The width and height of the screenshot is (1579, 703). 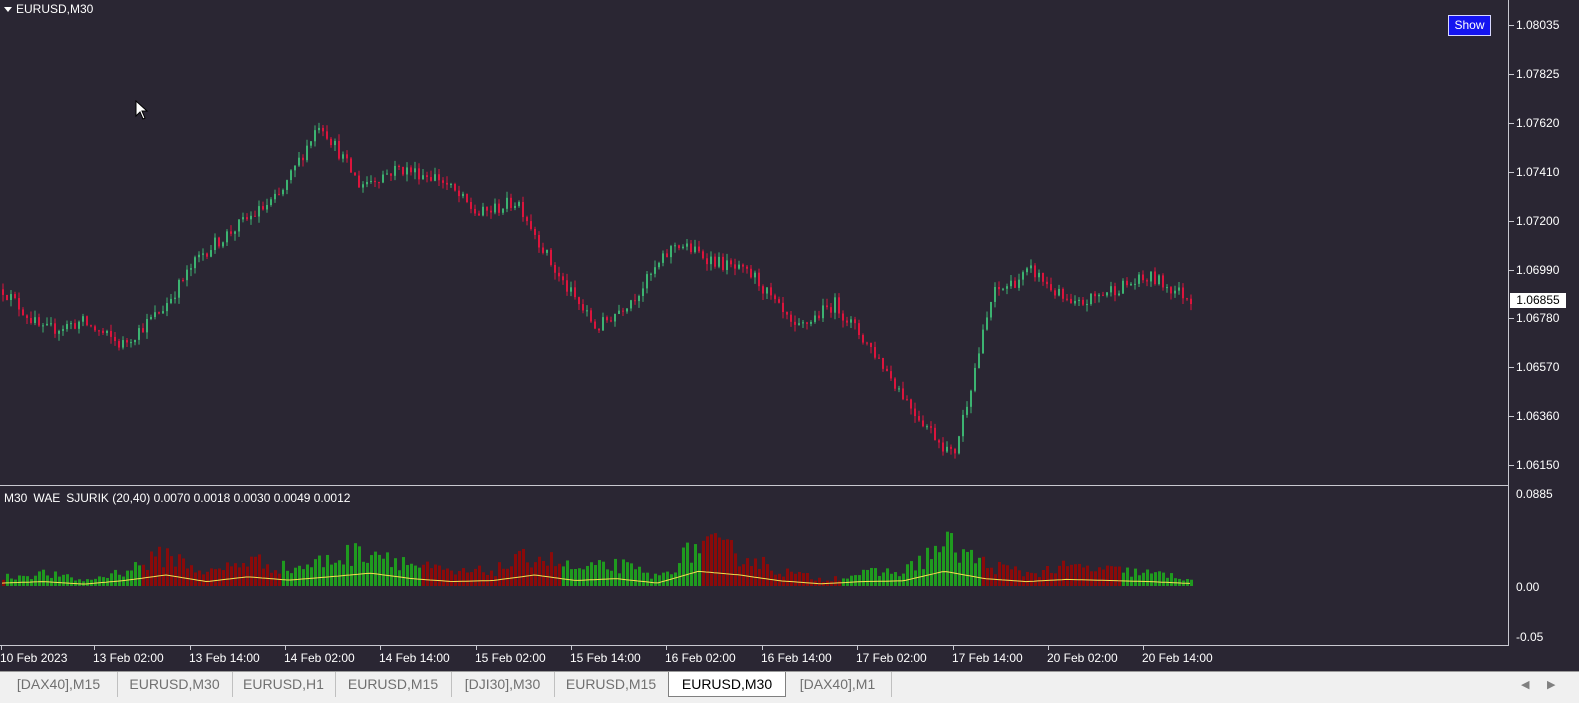 What do you see at coordinates (1551, 684) in the screenshot?
I see `tab-scroll-right-icon: ▶` at bounding box center [1551, 684].